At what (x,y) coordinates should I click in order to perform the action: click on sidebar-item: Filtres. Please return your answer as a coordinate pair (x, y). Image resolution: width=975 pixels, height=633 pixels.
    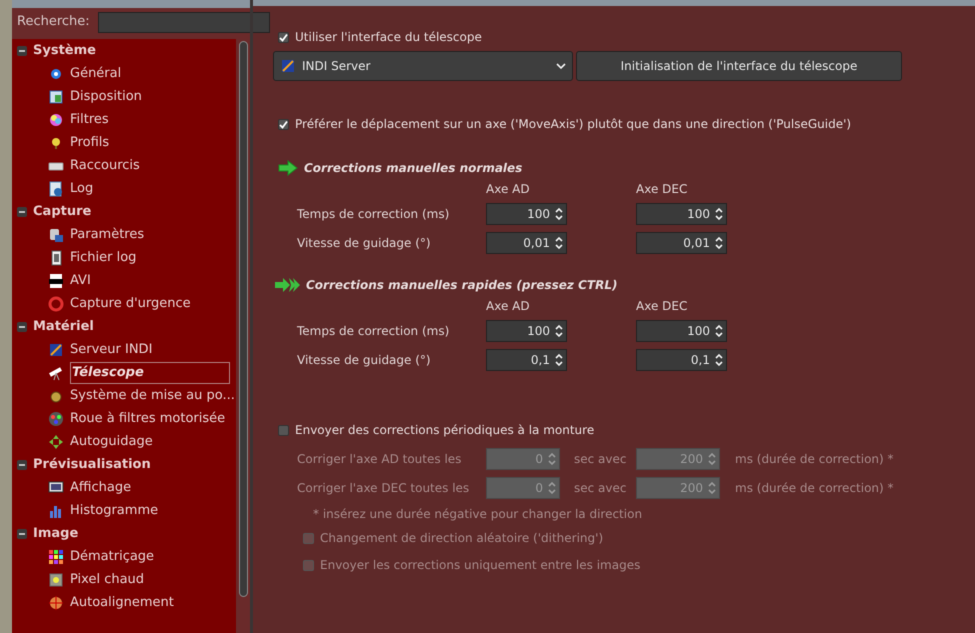
    Looking at the image, I should click on (89, 120).